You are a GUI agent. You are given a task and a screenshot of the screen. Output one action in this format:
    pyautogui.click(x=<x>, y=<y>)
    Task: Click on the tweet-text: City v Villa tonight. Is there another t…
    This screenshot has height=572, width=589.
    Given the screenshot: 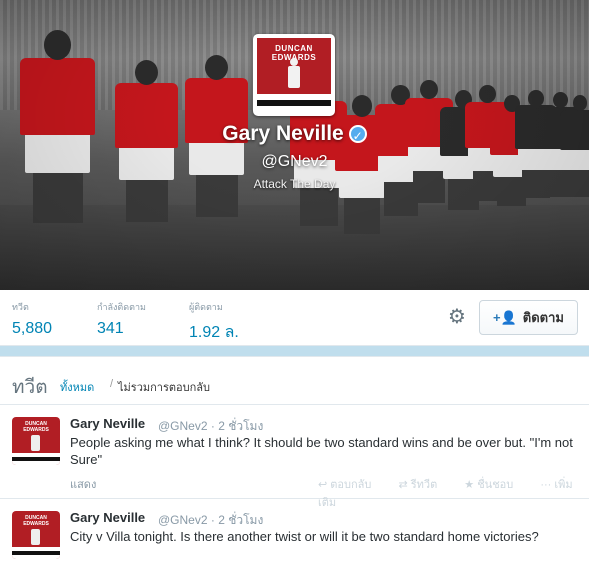 What is the action you would take?
    pyautogui.click(x=304, y=536)
    